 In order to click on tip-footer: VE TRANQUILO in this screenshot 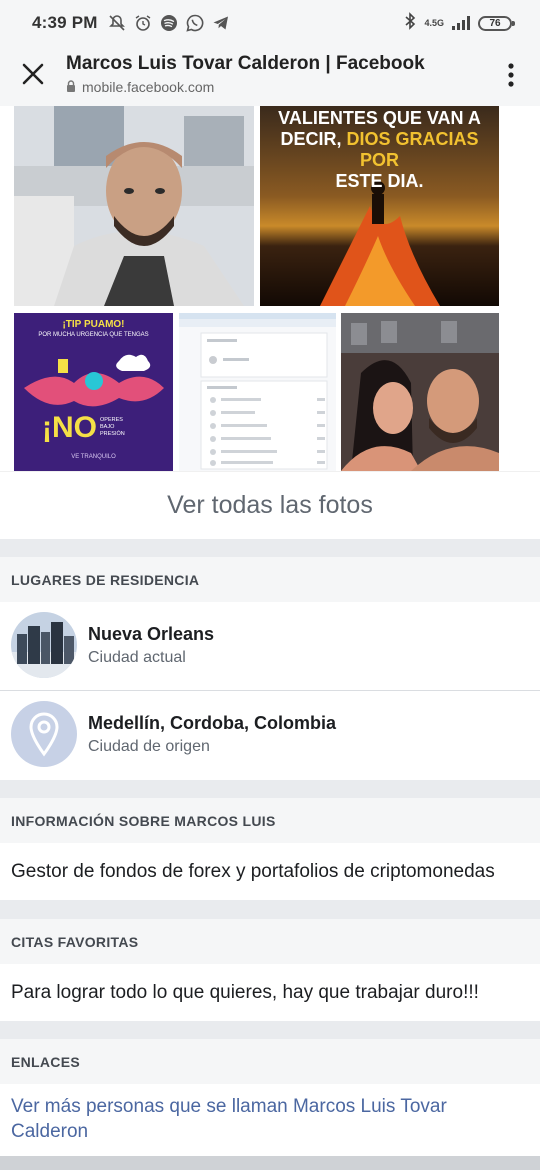, I will do `click(93, 457)`.